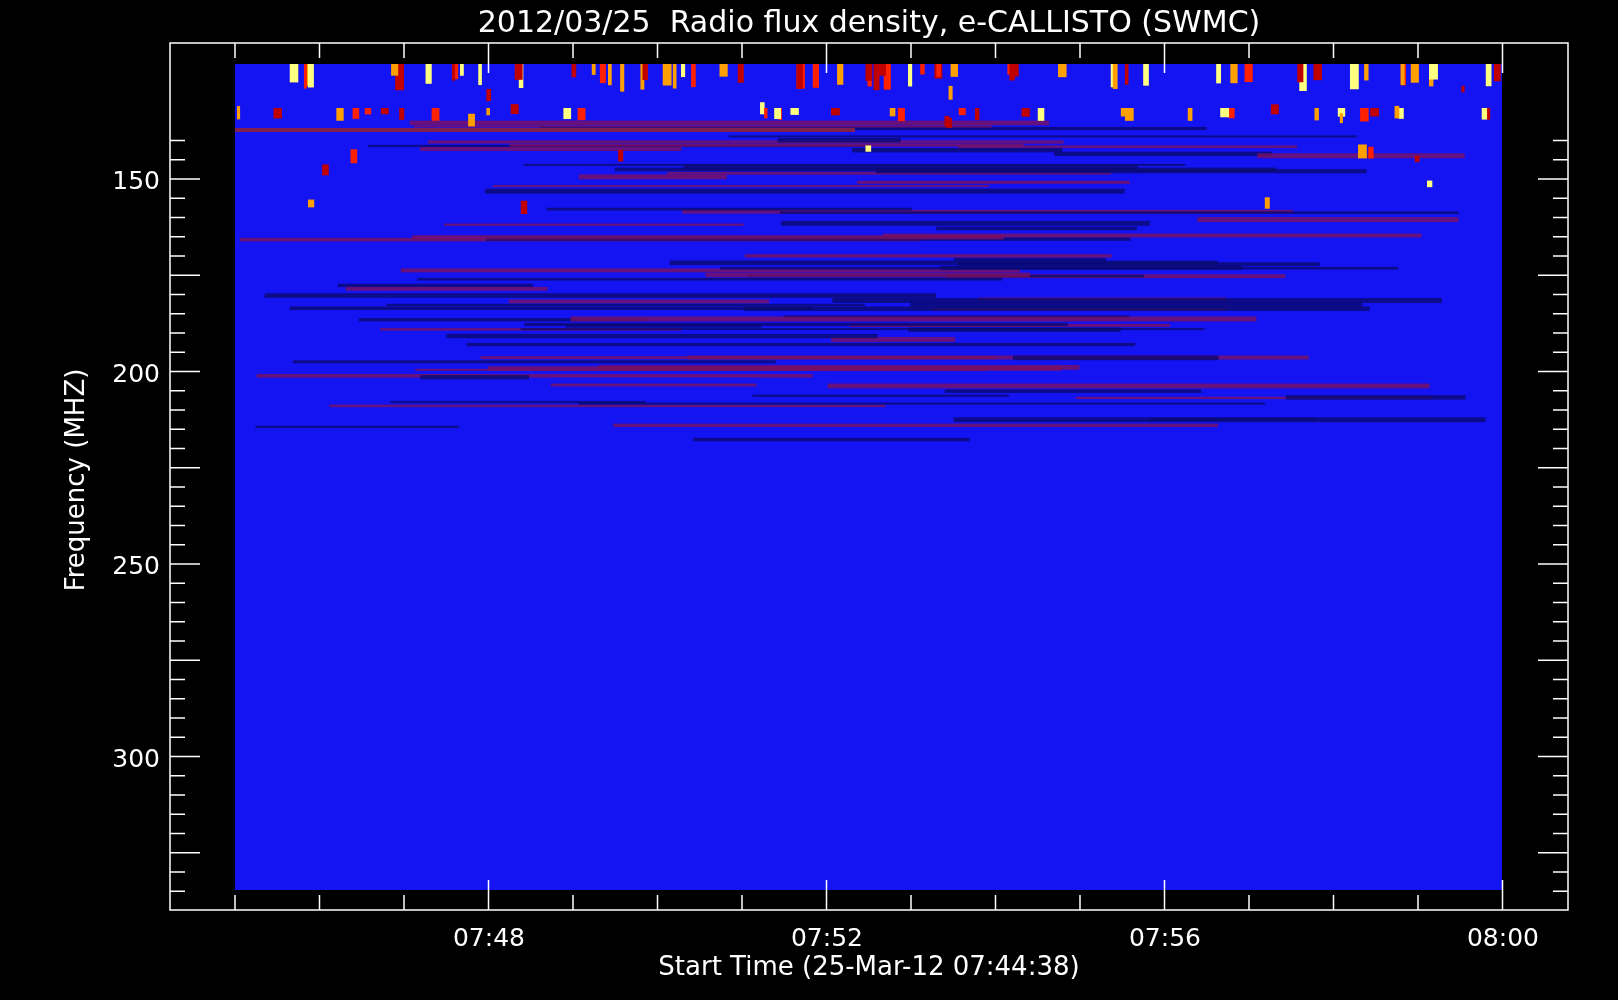 The height and width of the screenshot is (1000, 1618). I want to click on y-axis-title: Frequency (MHZ), so click(75, 480).